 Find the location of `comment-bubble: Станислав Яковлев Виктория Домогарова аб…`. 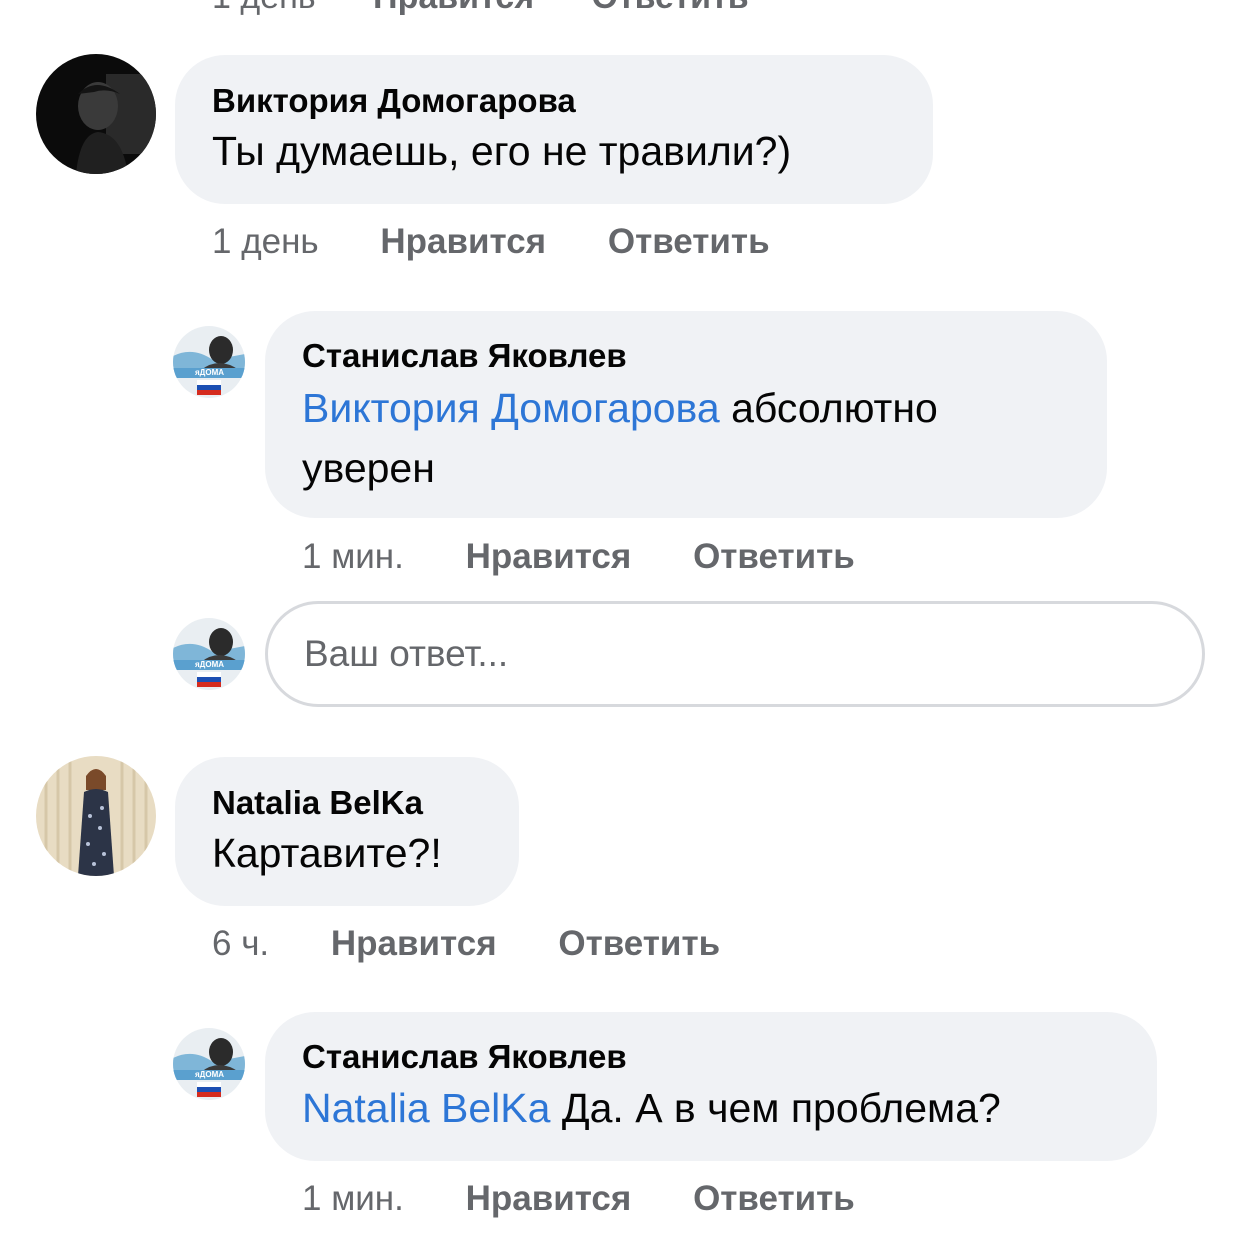

comment-bubble: Станислав Яковлев Виктория Домогарова аб… is located at coordinates (686, 414).